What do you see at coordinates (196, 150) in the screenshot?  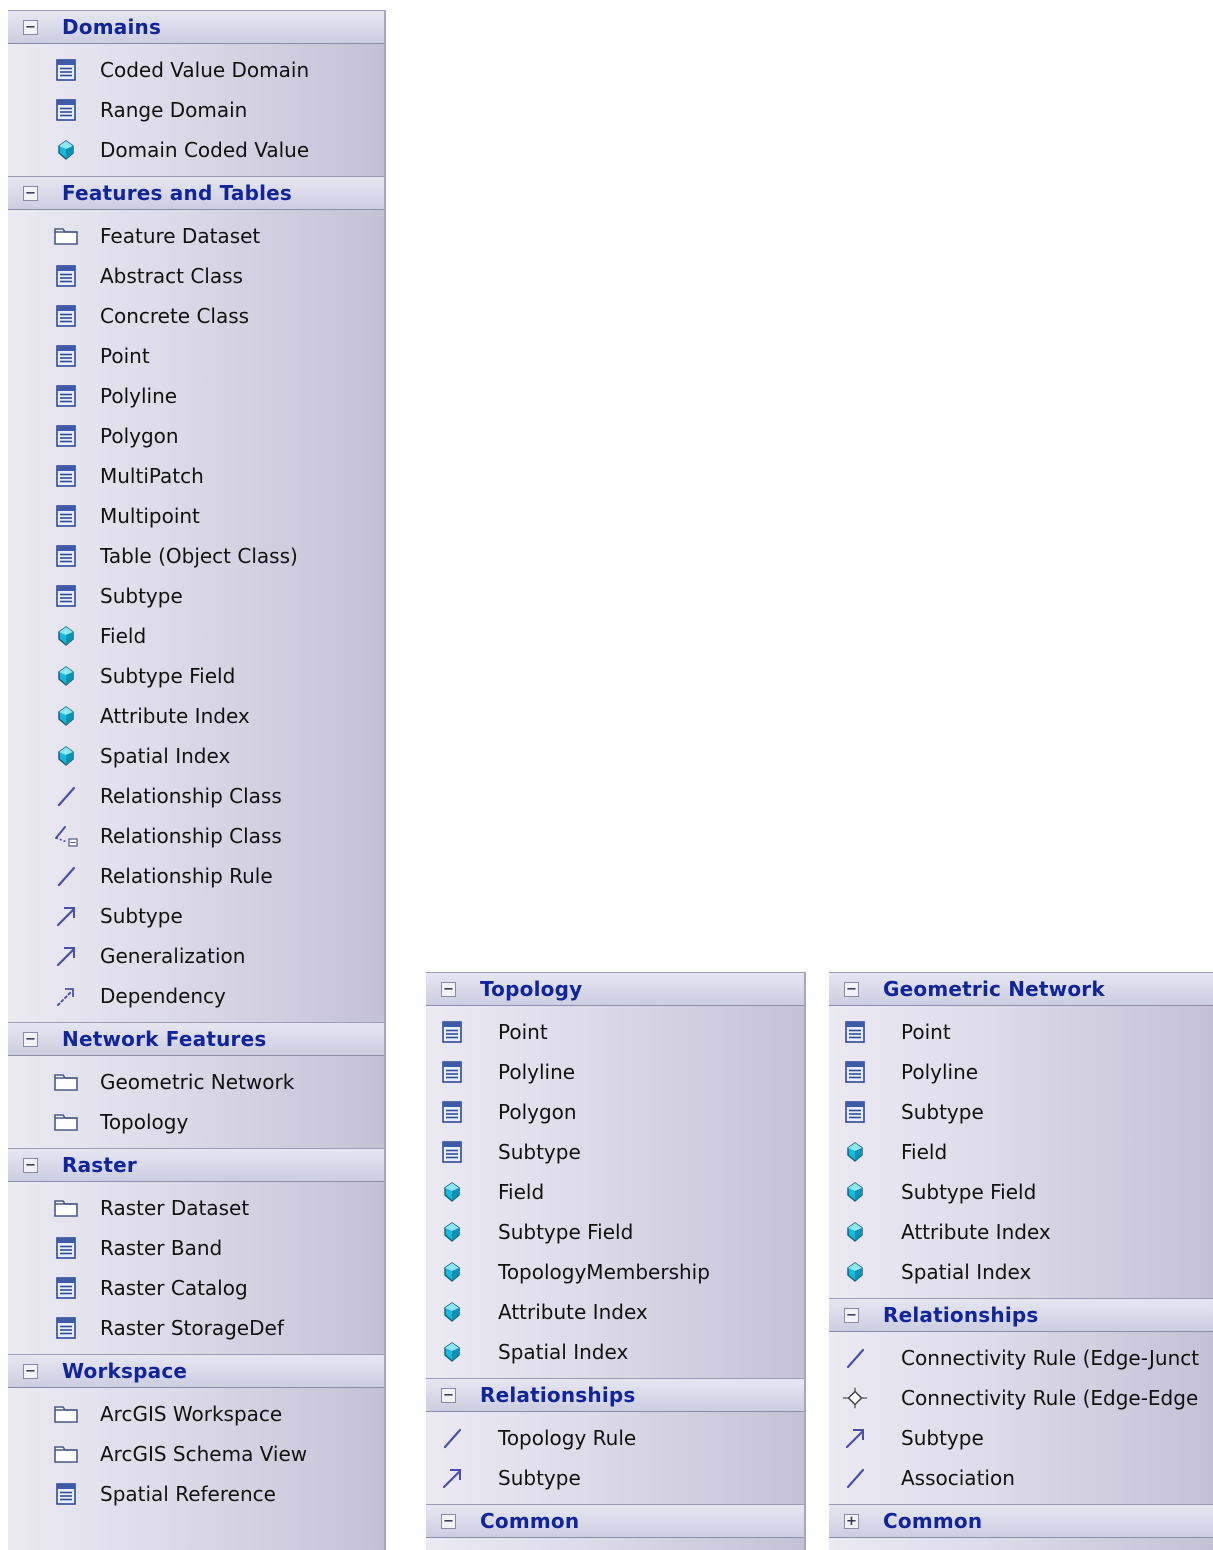 I see `toolbox-item: Domain Coded Value` at bounding box center [196, 150].